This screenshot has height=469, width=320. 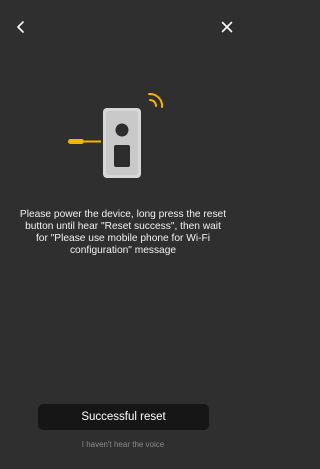 What do you see at coordinates (123, 417) in the screenshot?
I see `successful-reset-button: Successful reset` at bounding box center [123, 417].